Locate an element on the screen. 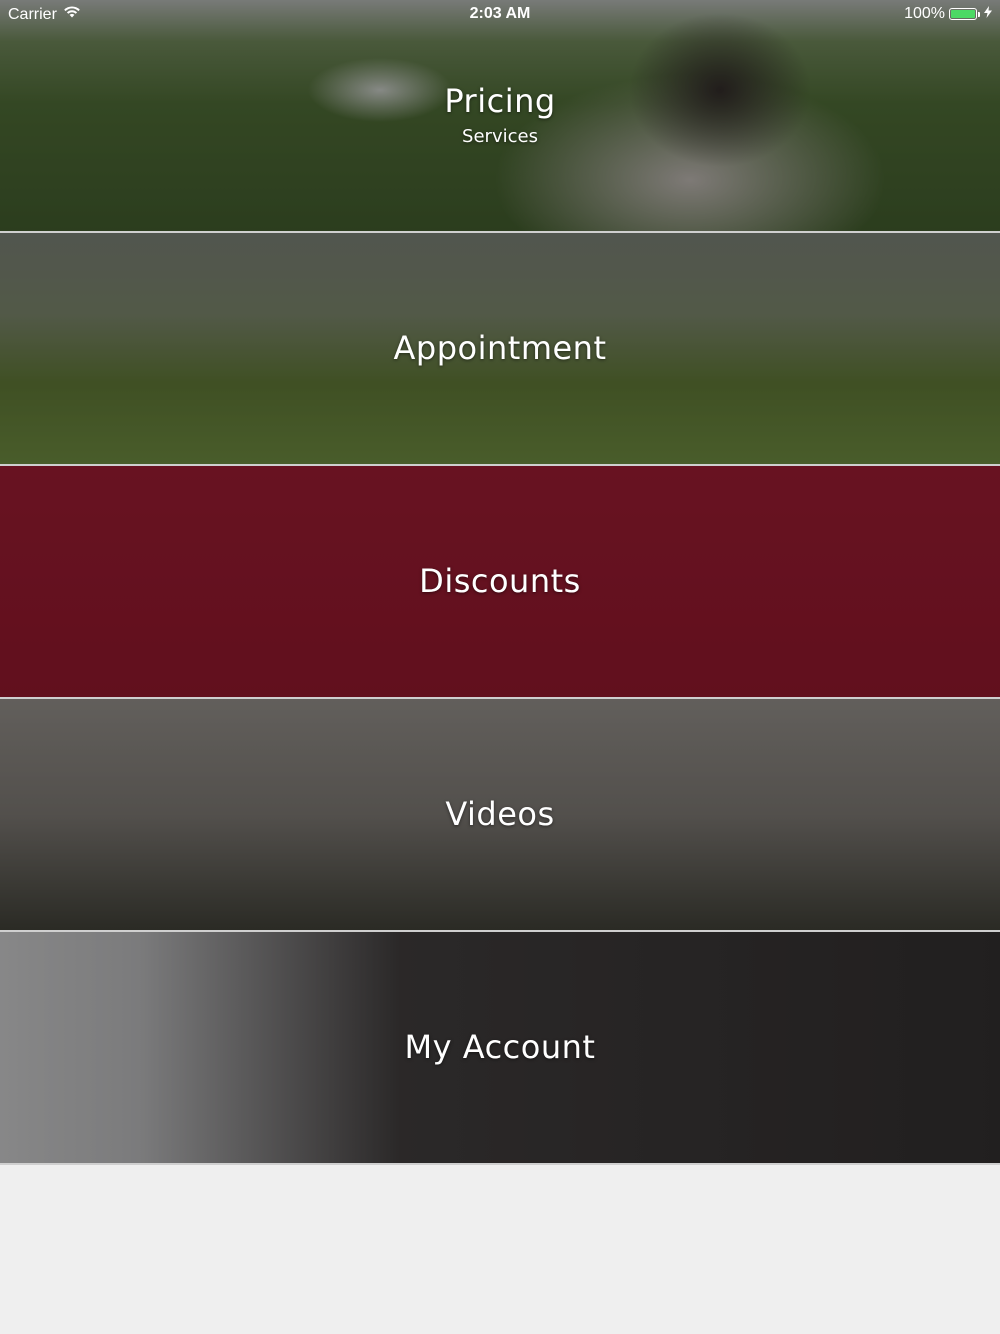 Image resolution: width=1000 pixels, height=1334 pixels. battery-icon is located at coordinates (963, 14).